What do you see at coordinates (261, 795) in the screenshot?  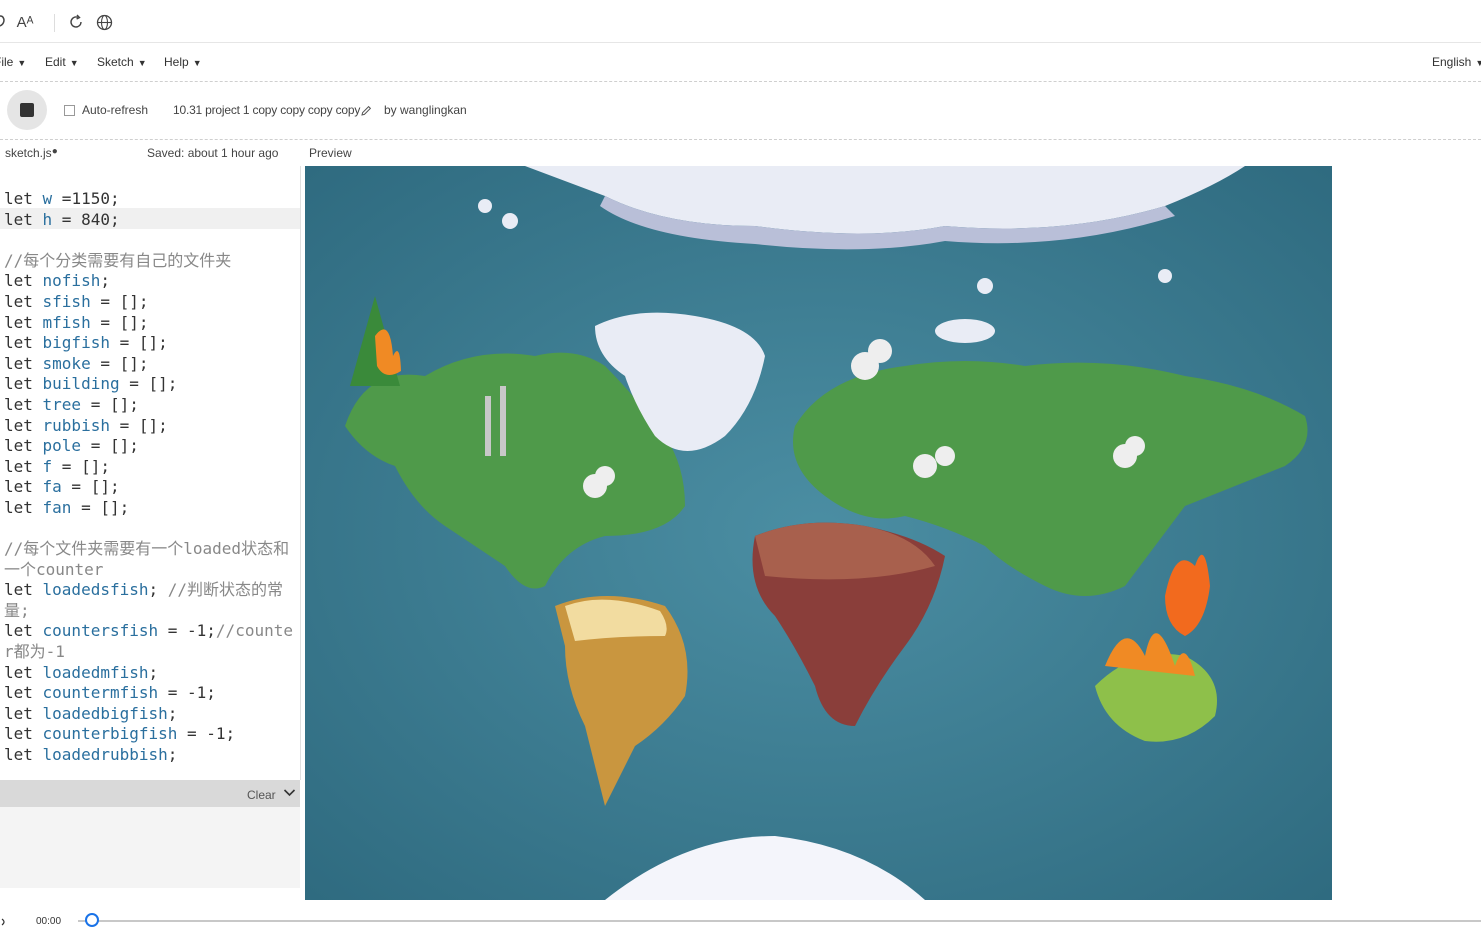 I see `clear-button: Clear` at bounding box center [261, 795].